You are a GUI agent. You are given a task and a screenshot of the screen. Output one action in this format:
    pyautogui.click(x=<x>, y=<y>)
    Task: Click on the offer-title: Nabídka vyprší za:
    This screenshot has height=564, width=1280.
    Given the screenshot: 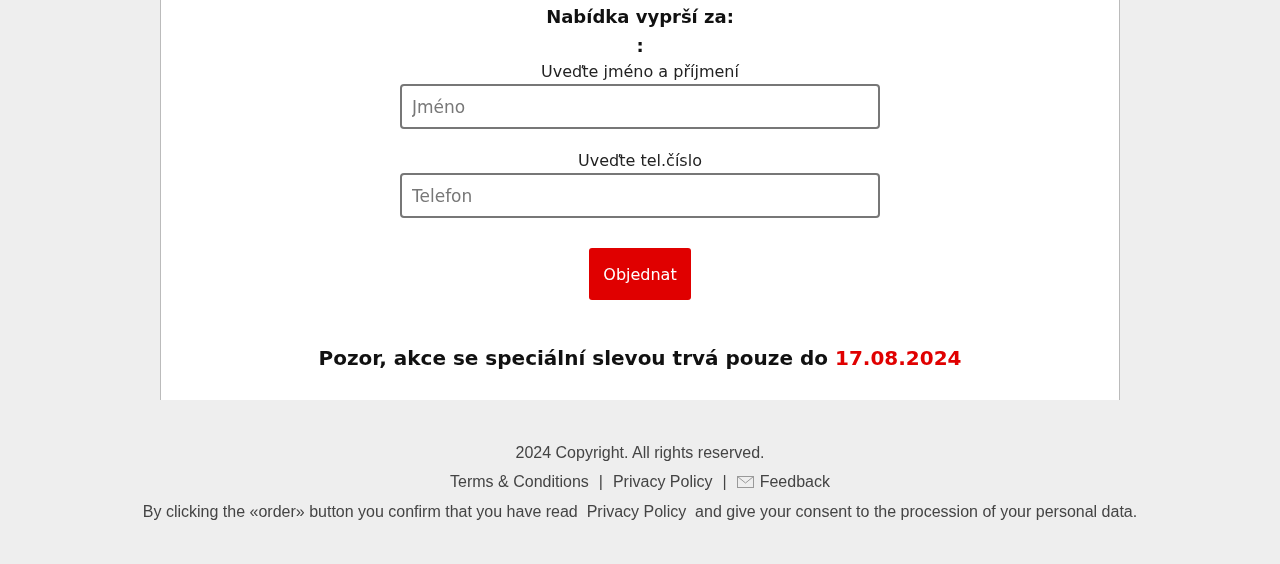 What is the action you would take?
    pyautogui.click(x=640, y=17)
    